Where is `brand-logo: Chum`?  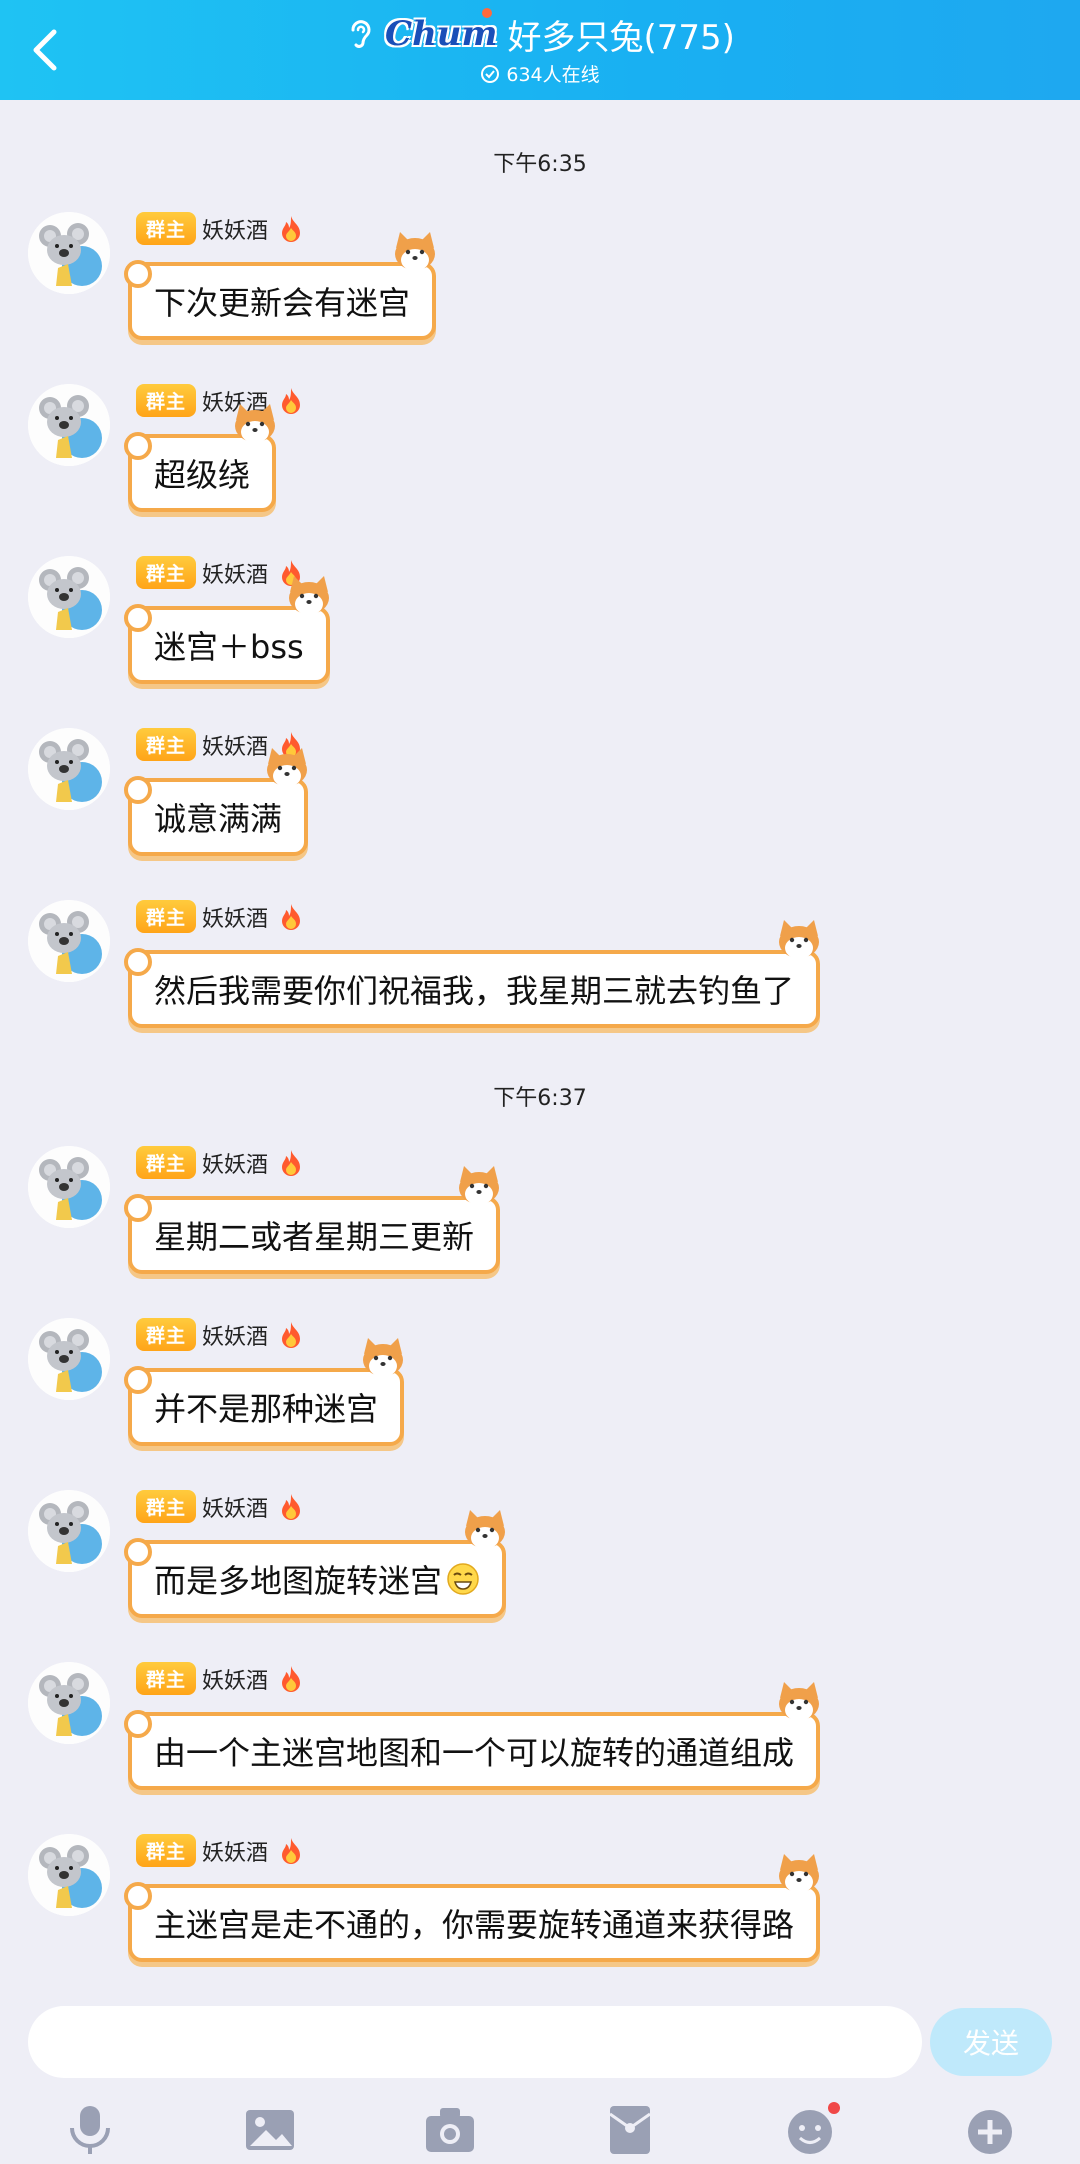
brand-logo: Chum is located at coordinates (441, 31).